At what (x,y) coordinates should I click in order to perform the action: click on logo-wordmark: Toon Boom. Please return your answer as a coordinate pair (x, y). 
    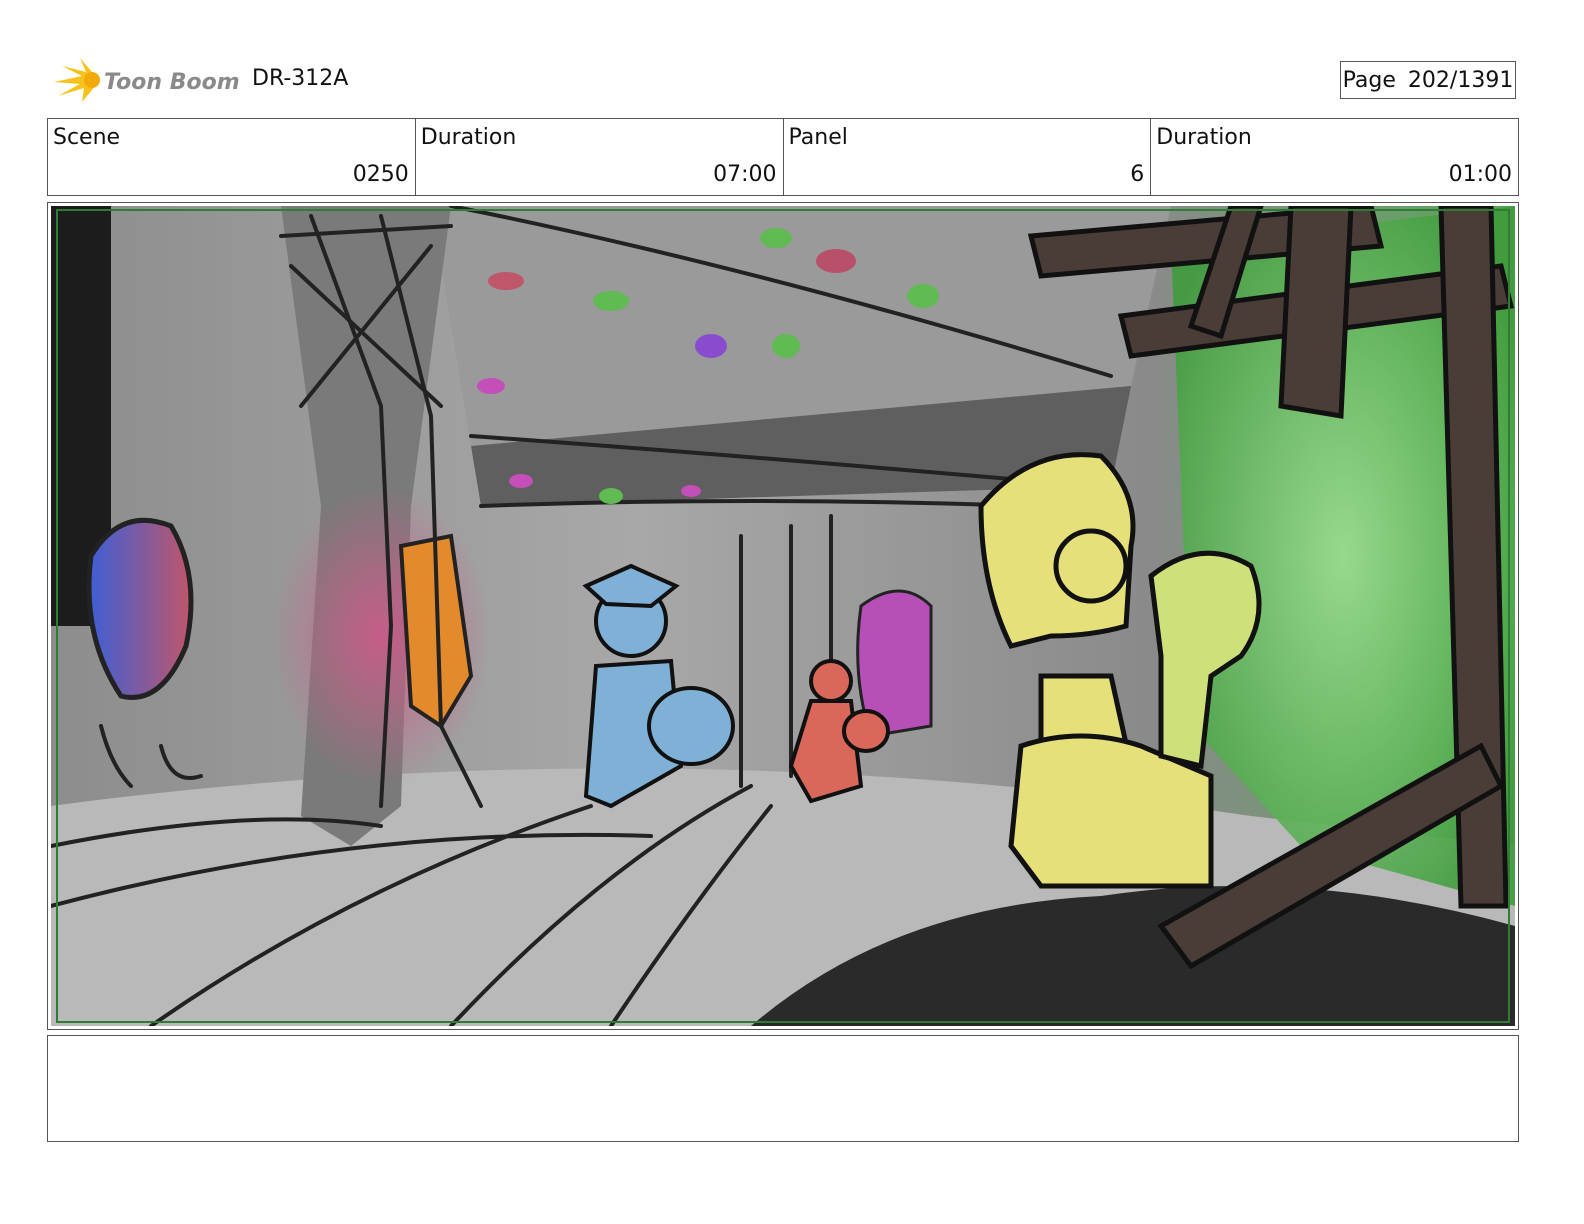
    Looking at the image, I should click on (172, 82).